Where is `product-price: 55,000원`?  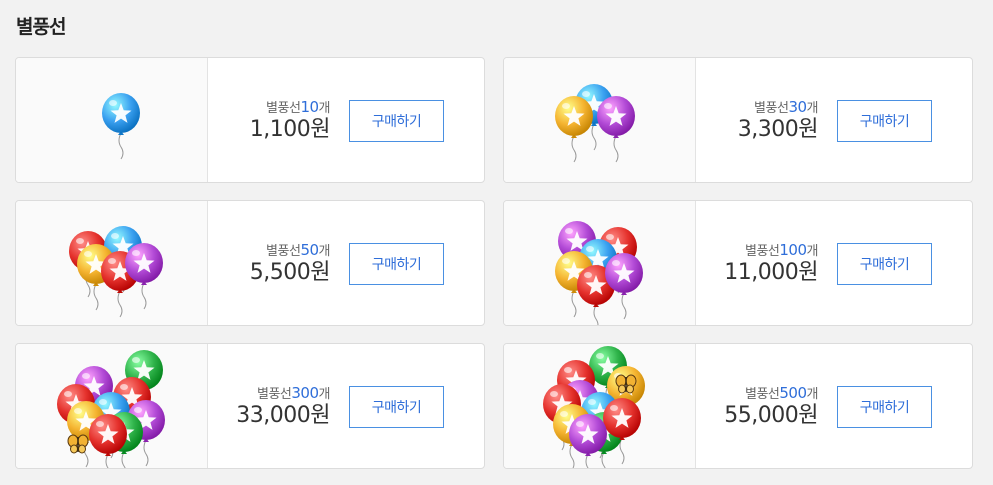
product-price: 55,000원 is located at coordinates (771, 415).